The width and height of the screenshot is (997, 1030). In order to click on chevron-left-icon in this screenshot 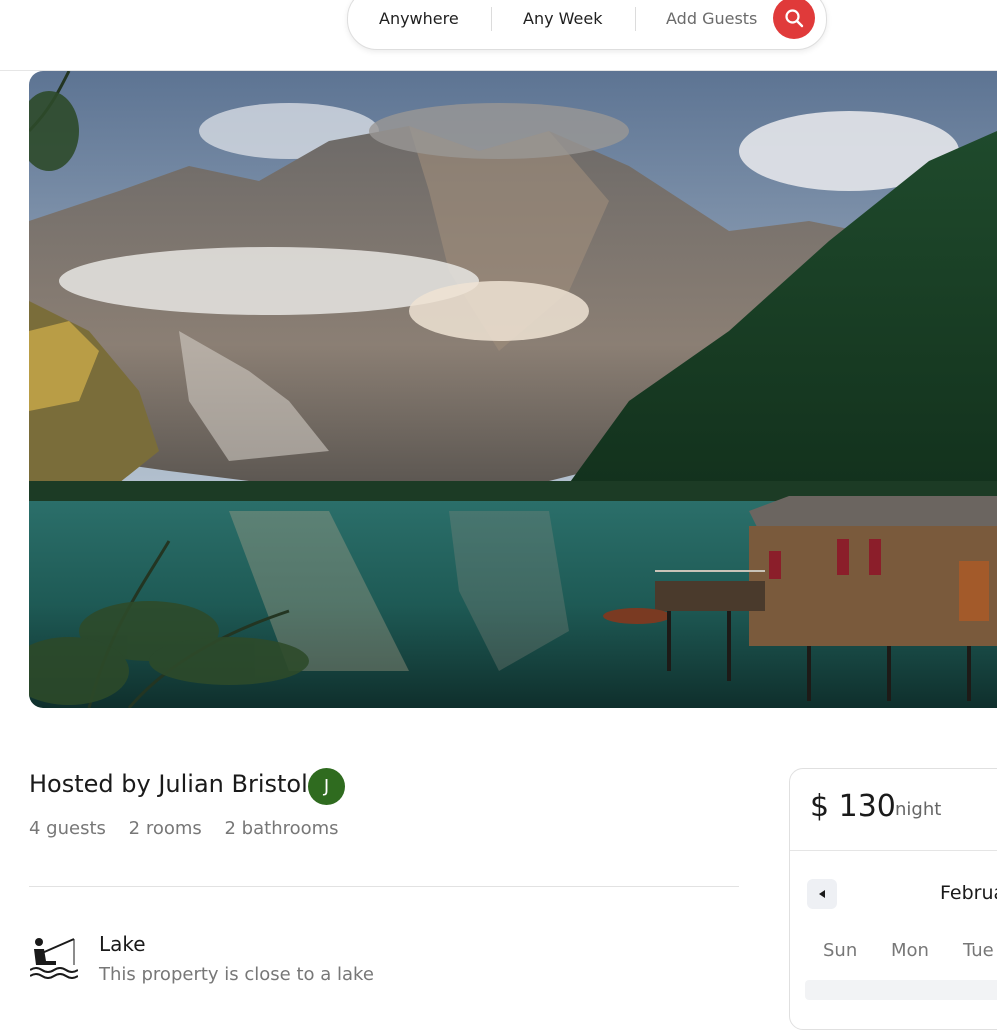, I will do `click(822, 894)`.